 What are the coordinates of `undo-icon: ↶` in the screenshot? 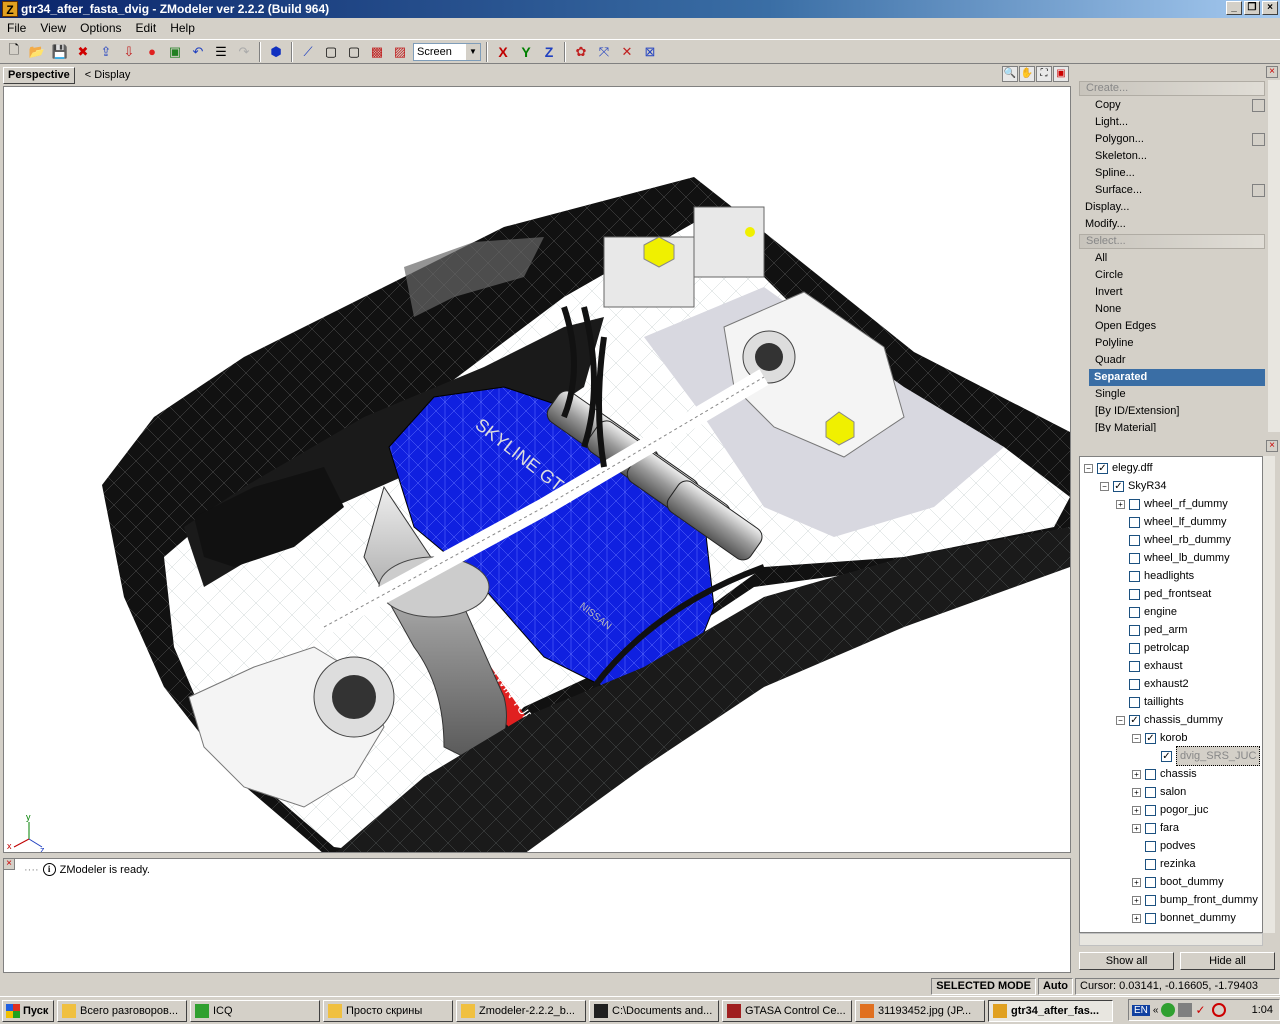 It's located at (198, 52).